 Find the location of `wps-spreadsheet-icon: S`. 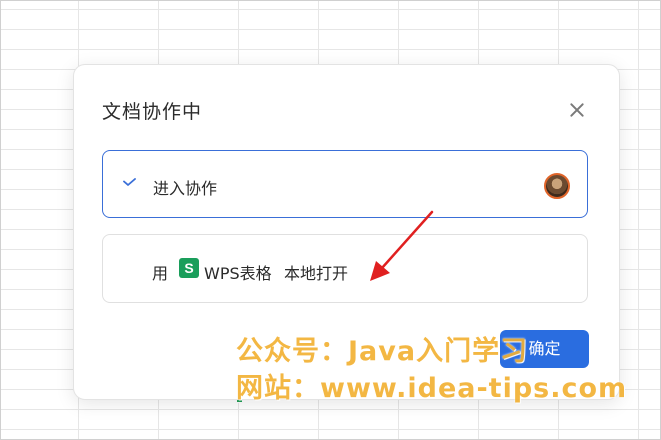

wps-spreadsheet-icon: S is located at coordinates (189, 268).